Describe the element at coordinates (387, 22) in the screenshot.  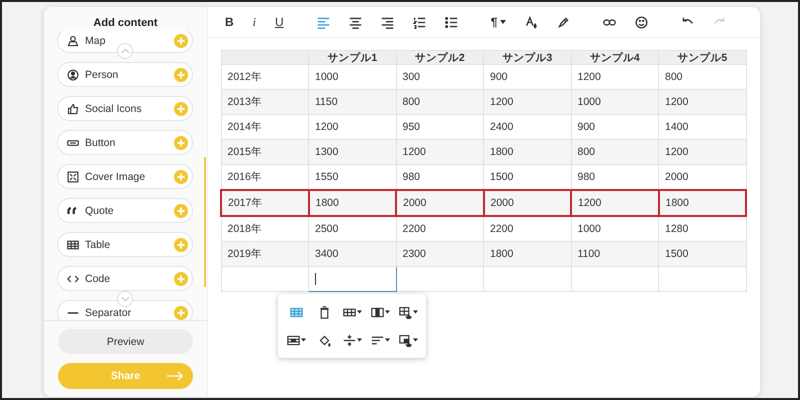
I see `align-right-icon` at that location.